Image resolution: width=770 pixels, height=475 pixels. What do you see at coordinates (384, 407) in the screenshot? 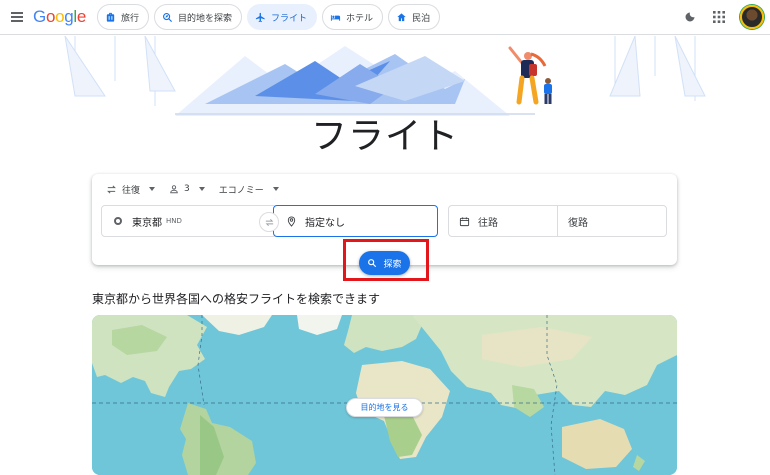
I see `view-destinations-button: 目的地を見る` at bounding box center [384, 407].